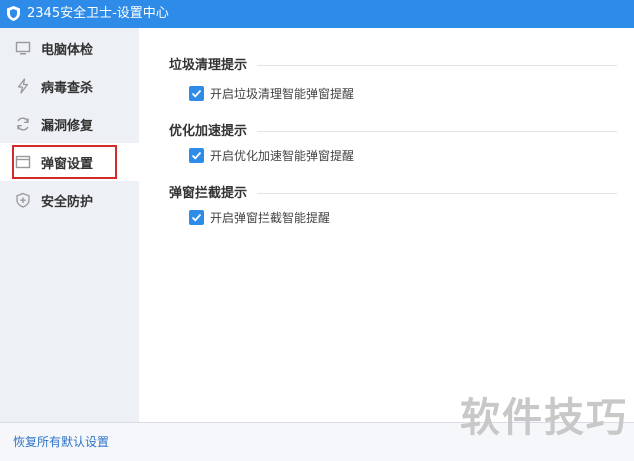  I want to click on section-title-junk-cleanup: 垃圾清理提示, so click(208, 65).